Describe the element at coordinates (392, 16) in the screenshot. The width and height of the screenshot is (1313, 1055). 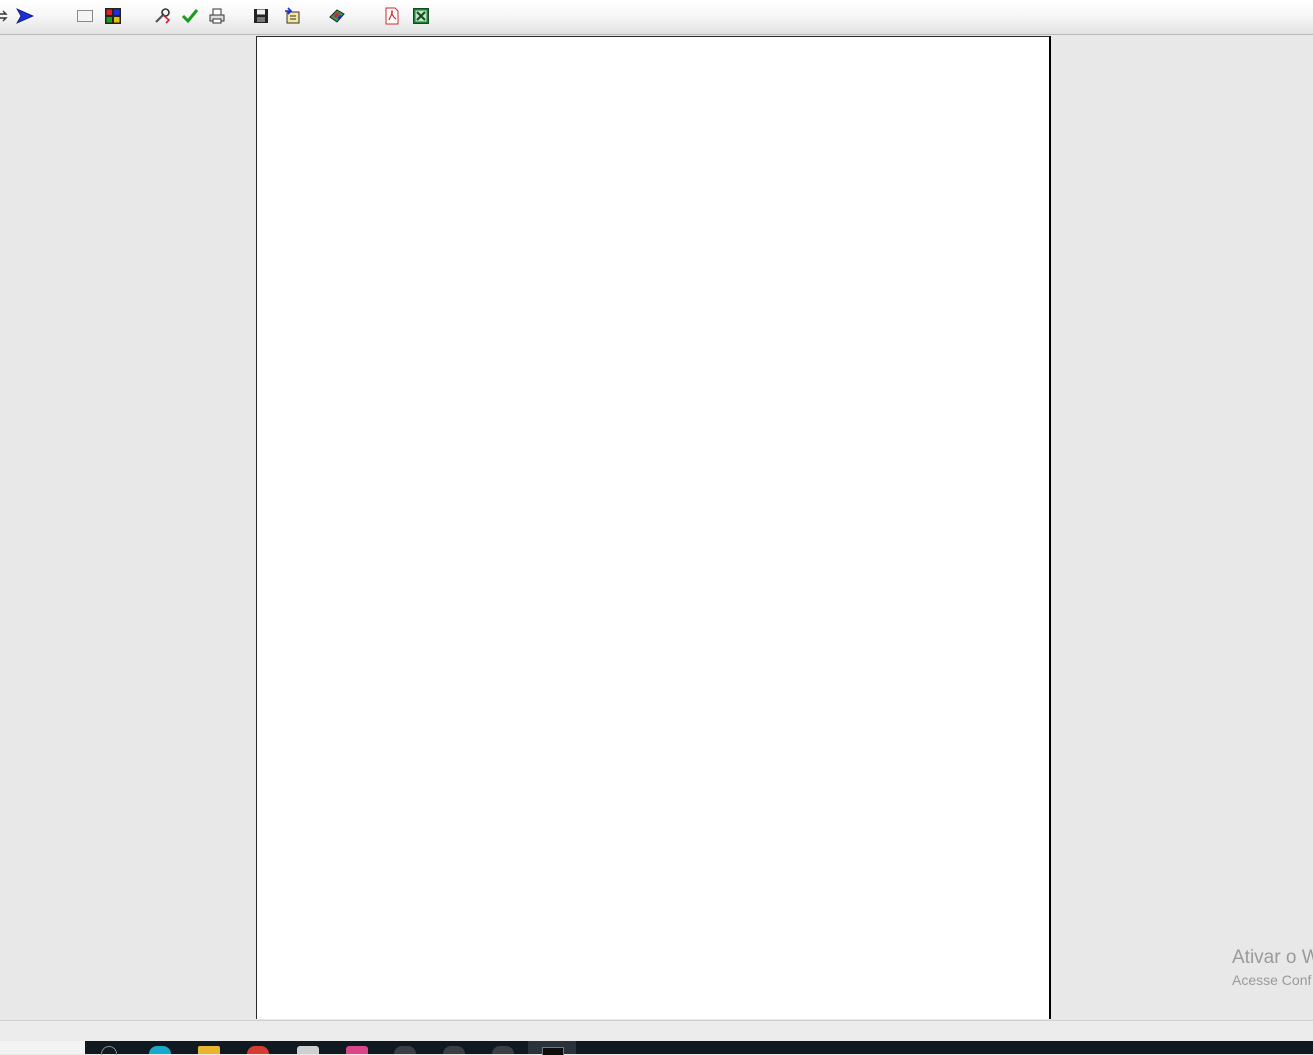
I see `pdf-icon` at that location.